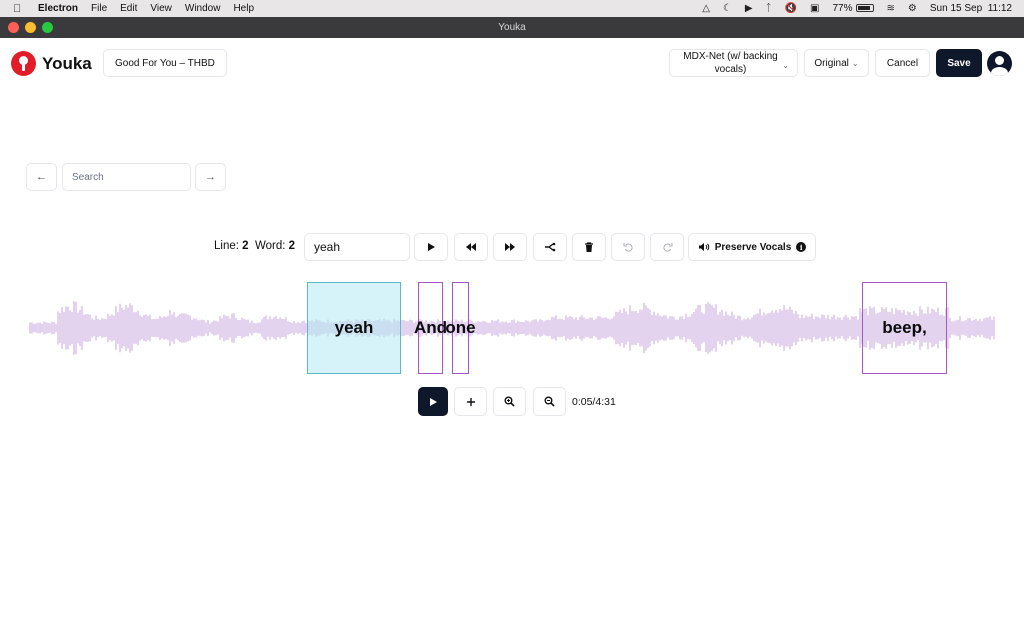 This screenshot has width=1024, height=640. I want to click on cancel-button: Cancel, so click(902, 63).